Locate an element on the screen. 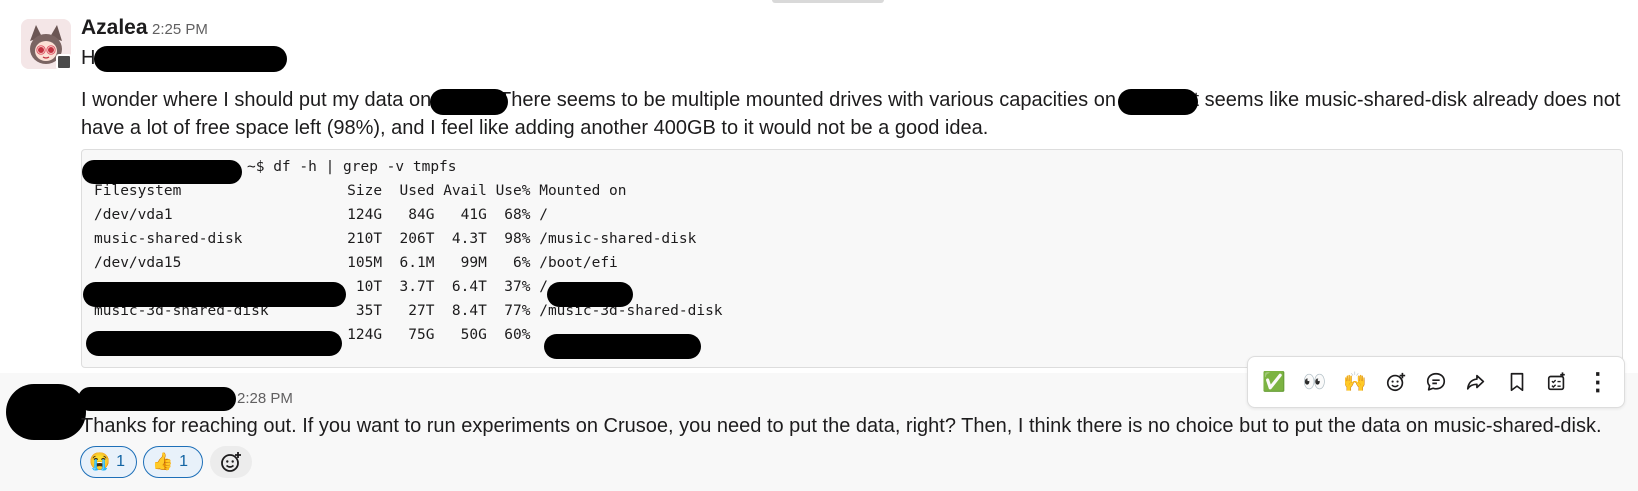 This screenshot has height=491, width=1638. reaction-pill-thumbs-up: 👍 1 is located at coordinates (173, 462).